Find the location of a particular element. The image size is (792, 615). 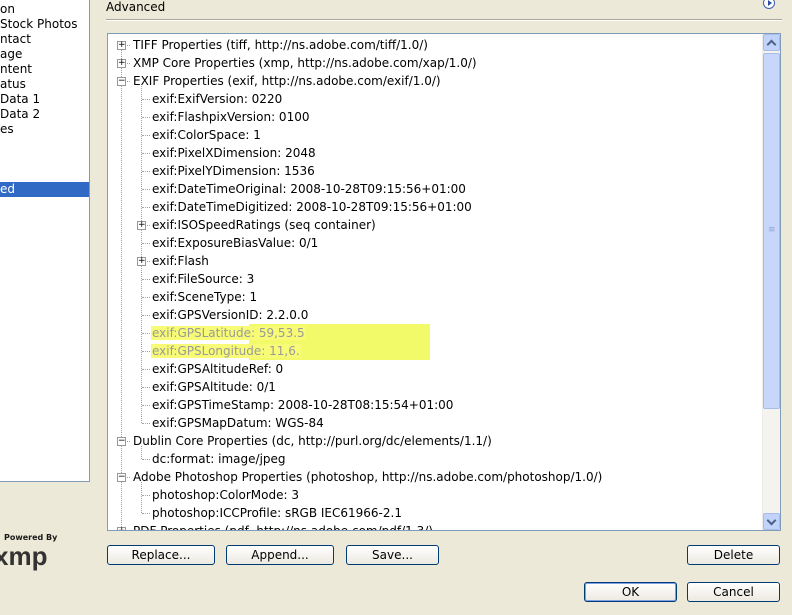

category-item: ntent is located at coordinates (44, 69).